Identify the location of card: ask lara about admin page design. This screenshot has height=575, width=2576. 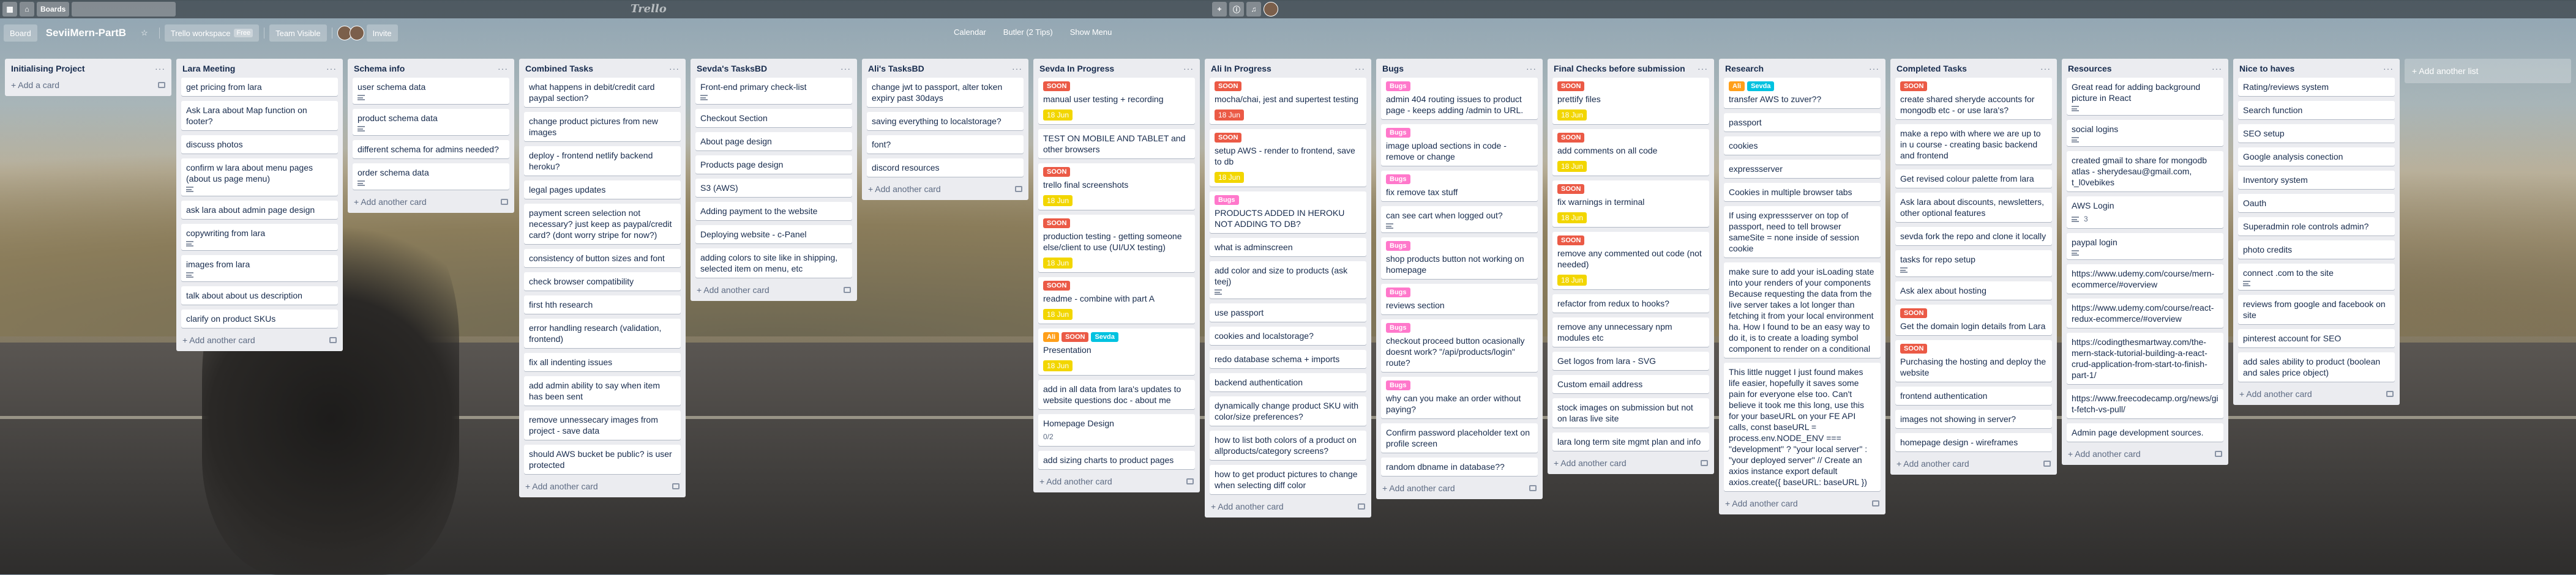
(259, 210).